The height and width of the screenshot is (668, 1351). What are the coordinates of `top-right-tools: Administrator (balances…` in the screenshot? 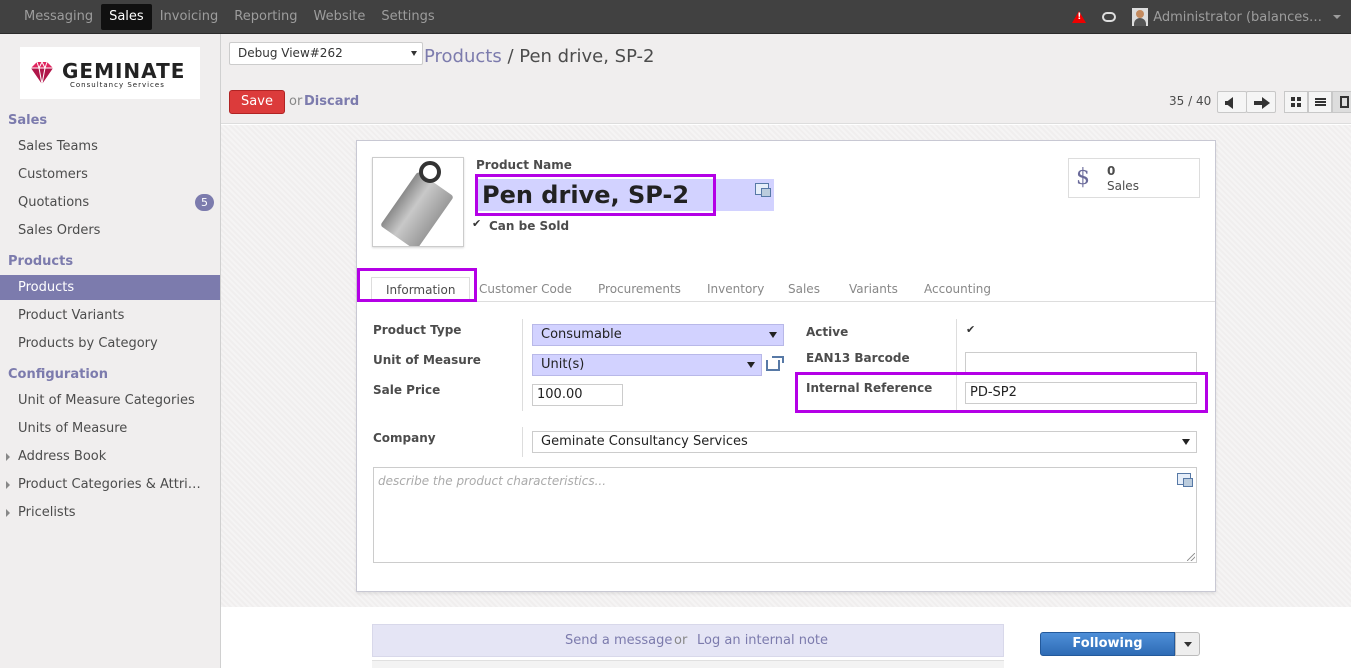 It's located at (1206, 17).